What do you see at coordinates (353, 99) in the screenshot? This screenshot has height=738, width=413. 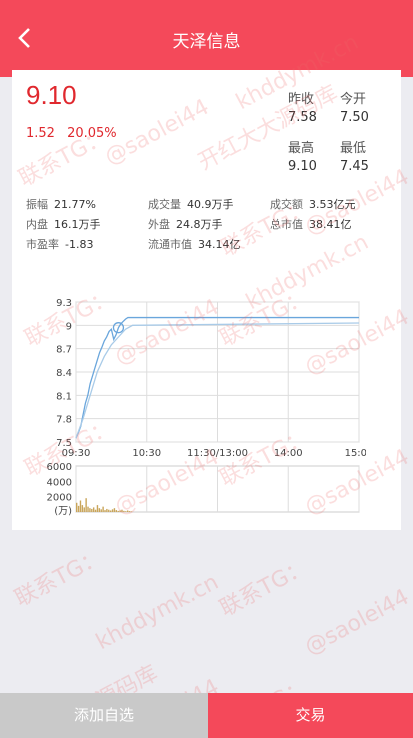 I see `open-label: 今开` at bounding box center [353, 99].